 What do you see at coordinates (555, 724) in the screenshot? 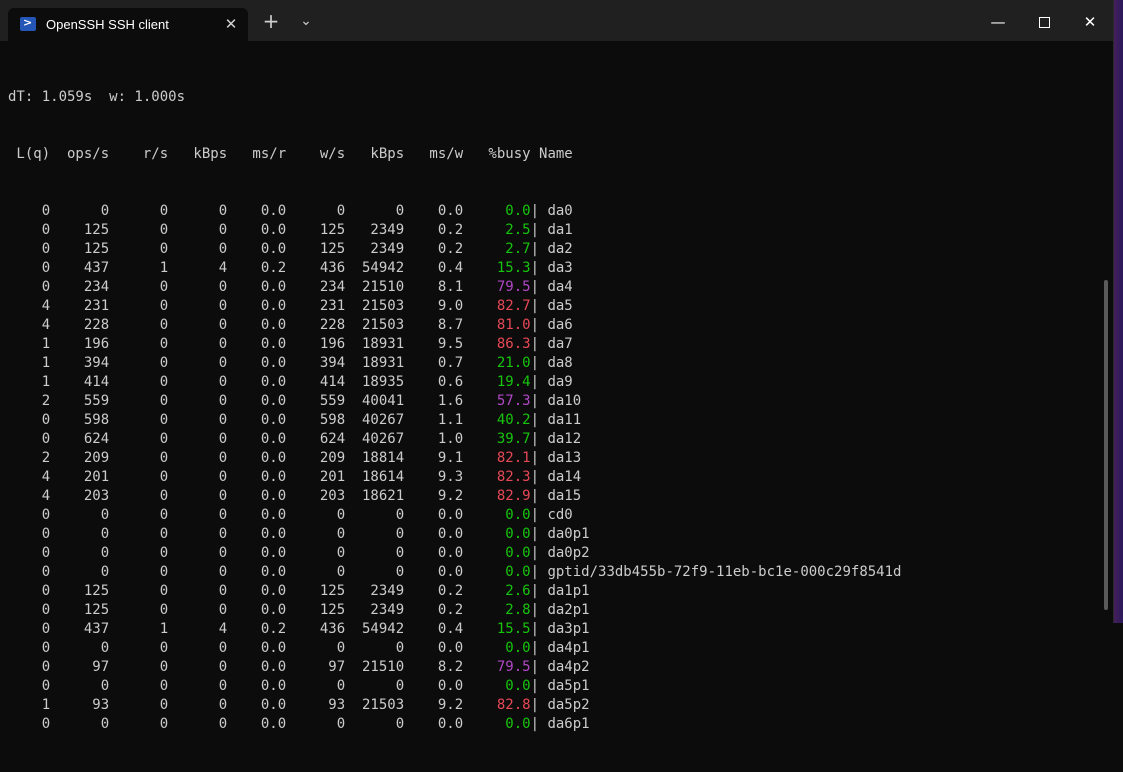
I see `gstat-row: 0 0 0 0 0.0 0 0 0.0 0.0| da6p1` at bounding box center [555, 724].